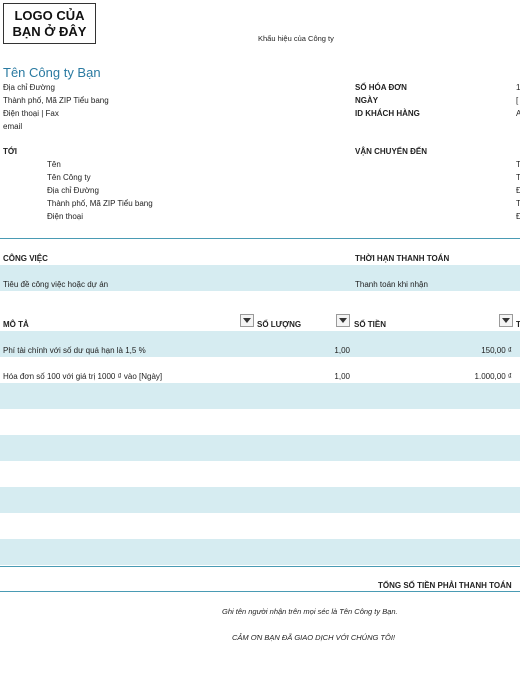 The image size is (520, 675). Describe the element at coordinates (52, 72) in the screenshot. I see `company-name: Tên Công ty Bạn` at that location.